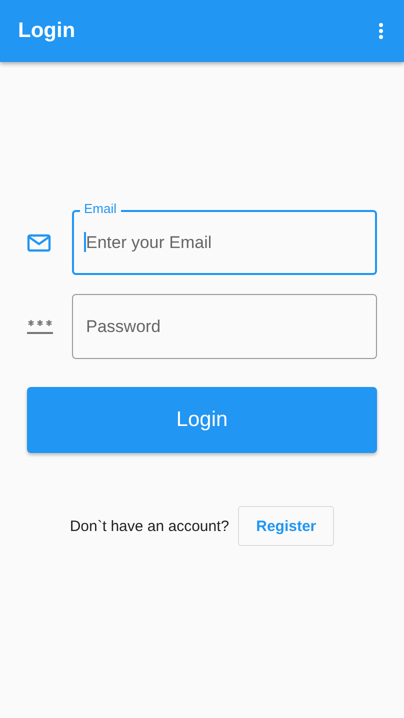 This screenshot has width=404, height=718. I want to click on email-icon, so click(39, 243).